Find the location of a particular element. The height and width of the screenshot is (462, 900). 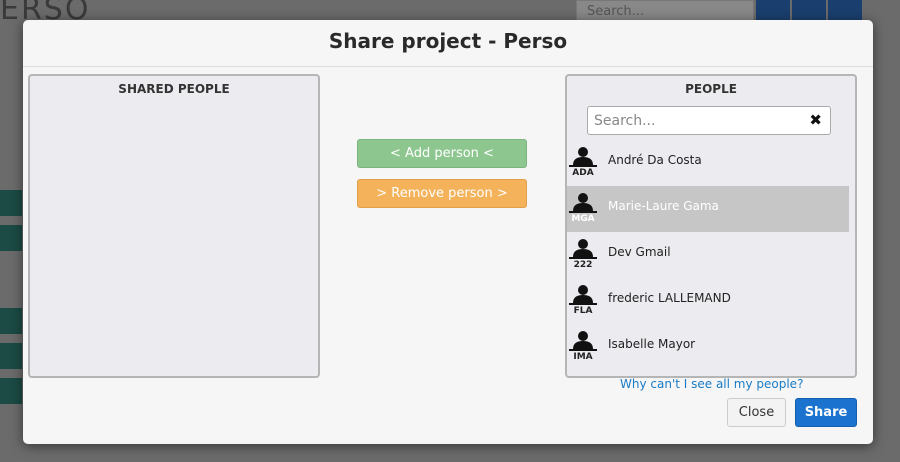

share-button: Share is located at coordinates (826, 412).